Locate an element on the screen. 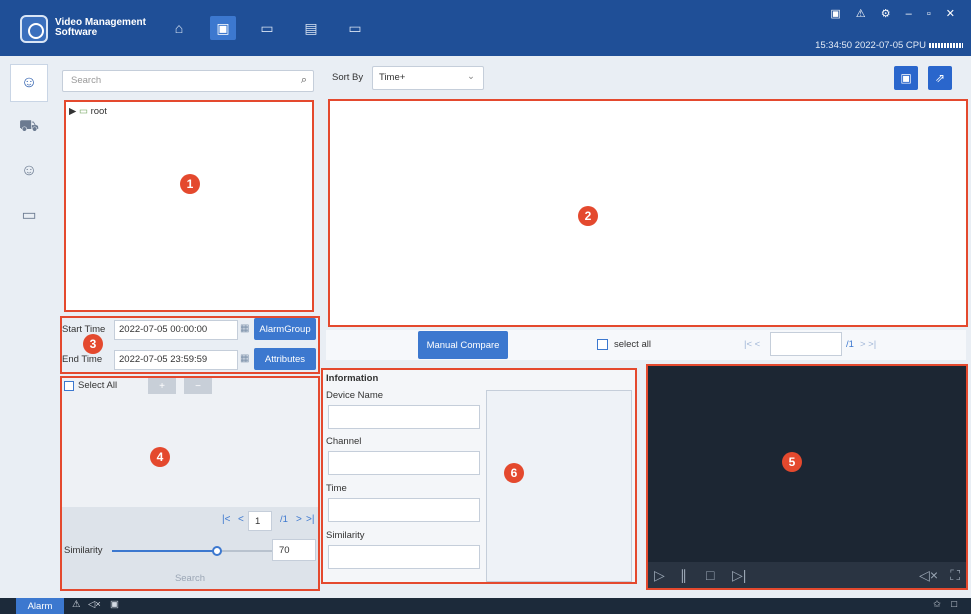 This screenshot has width=971, height=614. next-page-icon: > >| is located at coordinates (868, 344).